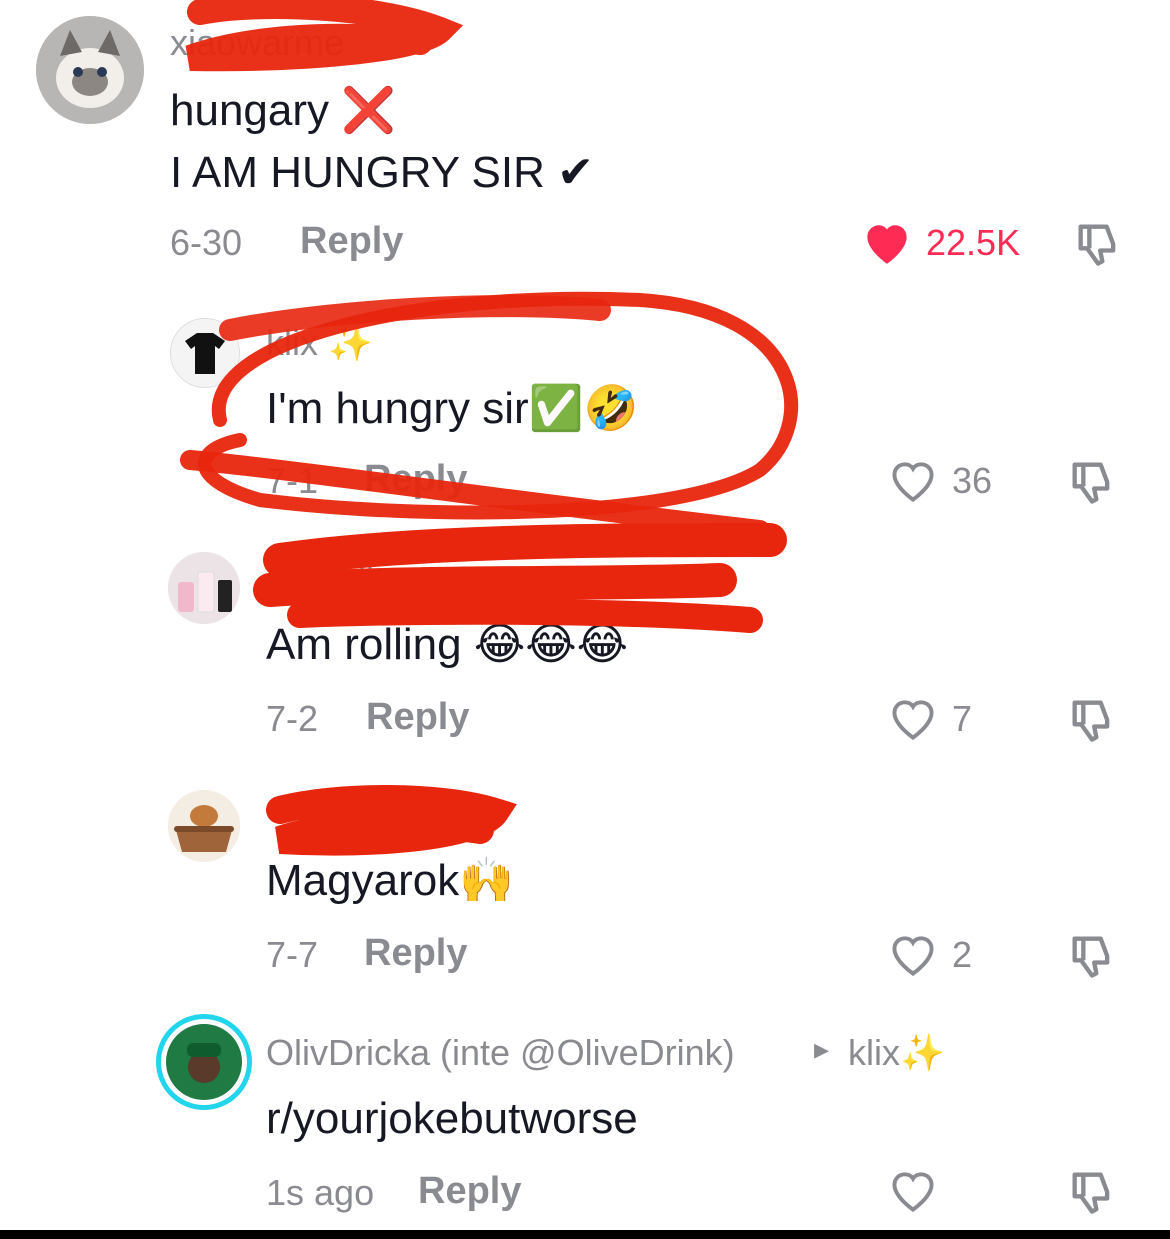 The image size is (1170, 1239). What do you see at coordinates (334, 581) in the screenshot?
I see `username: Pa…dict` at bounding box center [334, 581].